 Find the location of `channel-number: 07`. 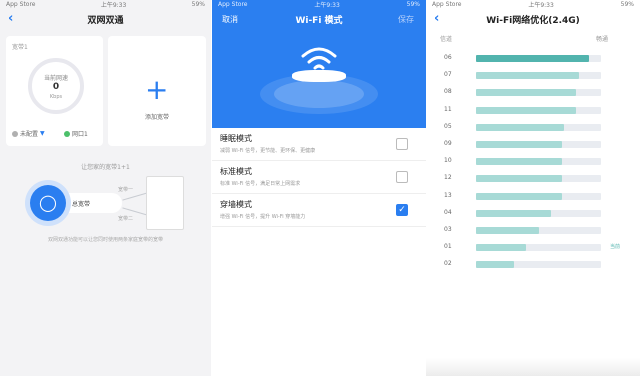

channel-number: 07 is located at coordinates (448, 75).